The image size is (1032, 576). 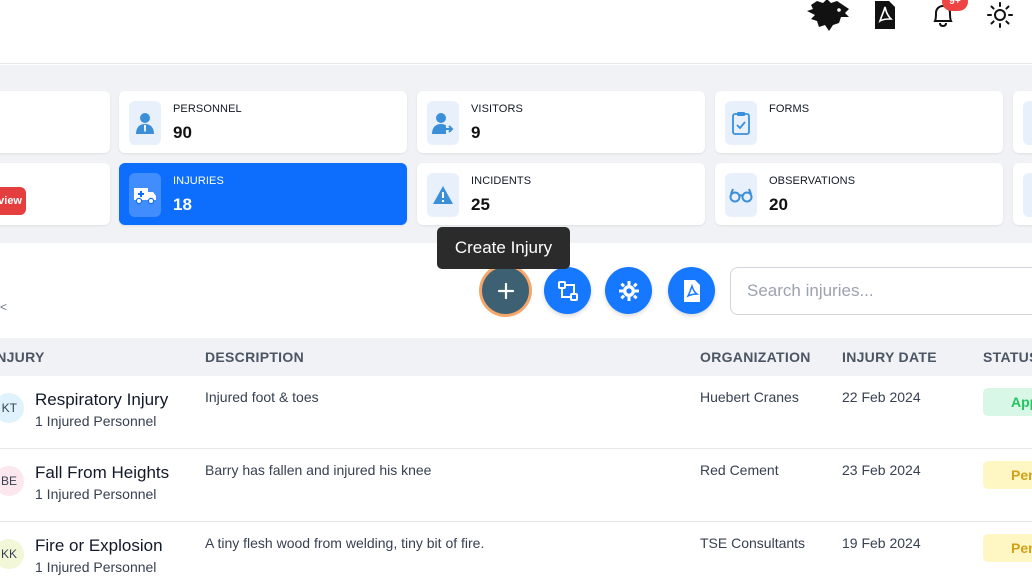 What do you see at coordinates (859, 122) in the screenshot?
I see `card-forms: FORMS` at bounding box center [859, 122].